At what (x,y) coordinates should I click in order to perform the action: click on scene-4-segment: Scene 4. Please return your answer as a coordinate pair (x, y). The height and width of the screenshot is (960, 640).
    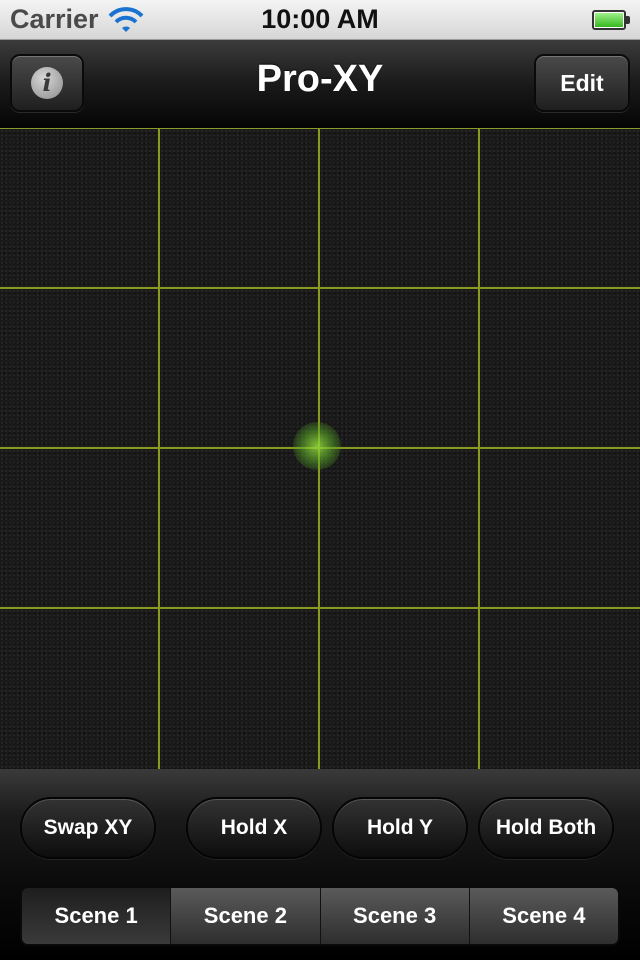
    Looking at the image, I should click on (543, 916).